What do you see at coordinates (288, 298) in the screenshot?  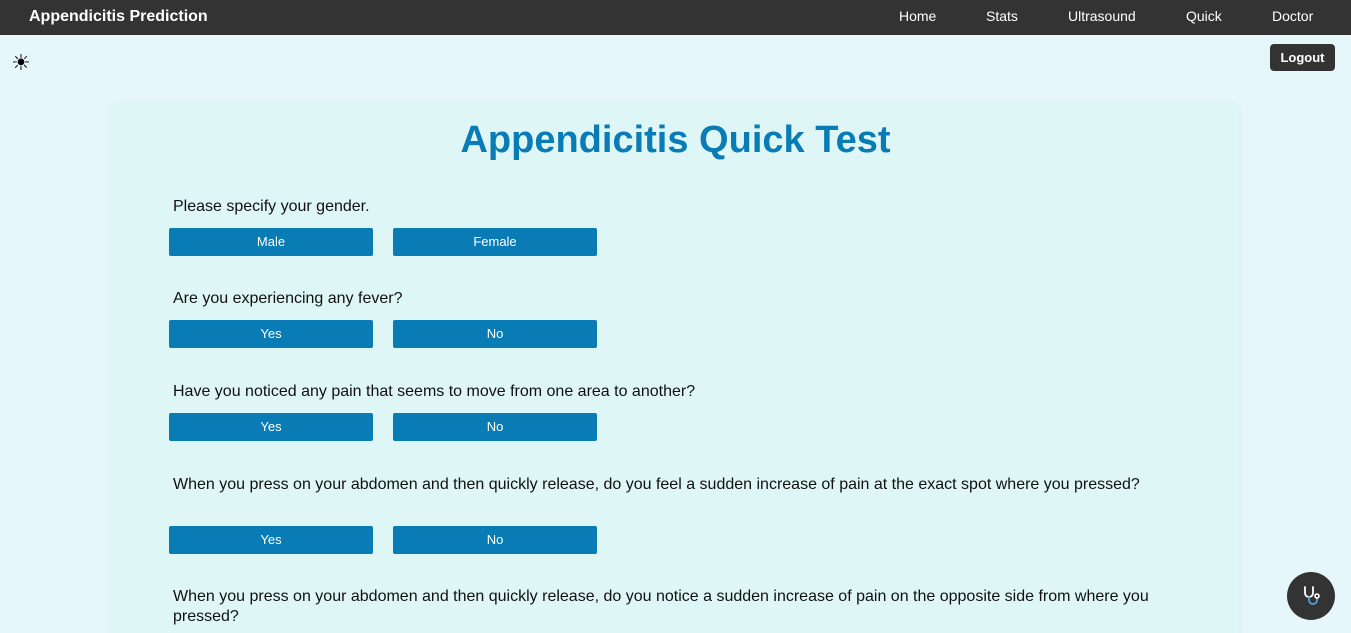 I see `question-fever: Are you experiencing any fever?` at bounding box center [288, 298].